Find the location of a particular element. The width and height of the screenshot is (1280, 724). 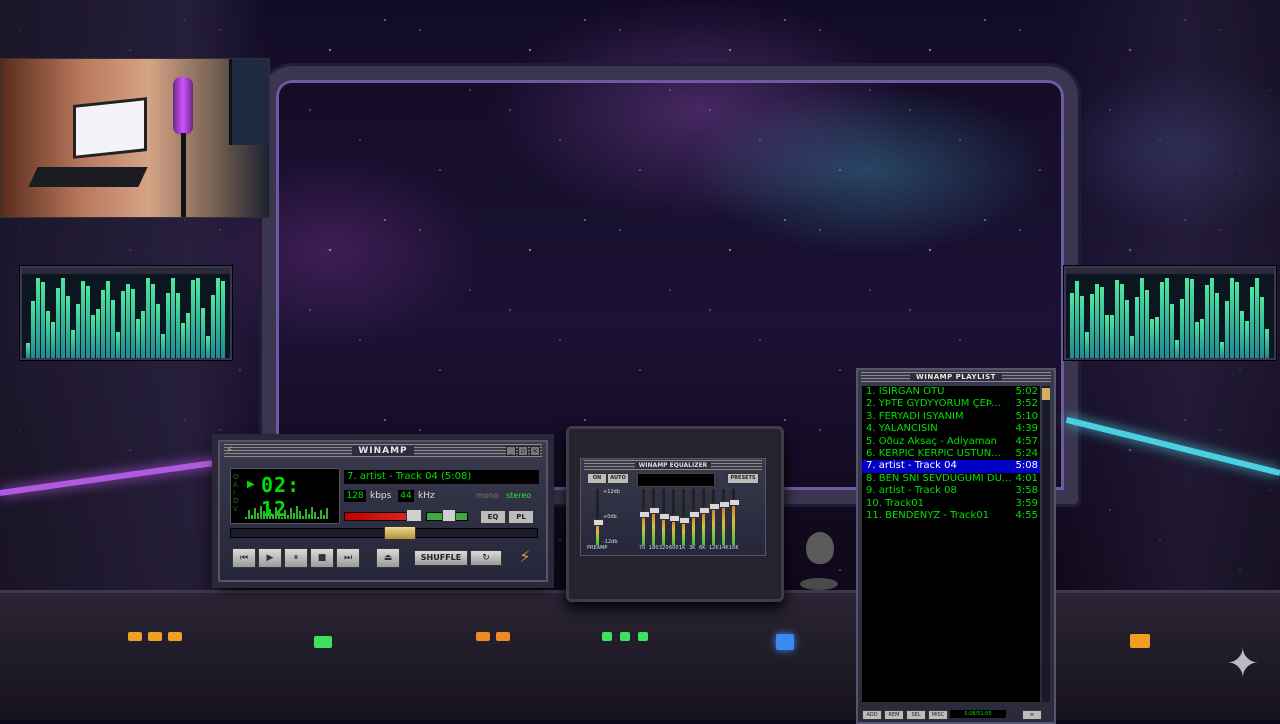

balance-slider-thumb is located at coordinates (449, 515).